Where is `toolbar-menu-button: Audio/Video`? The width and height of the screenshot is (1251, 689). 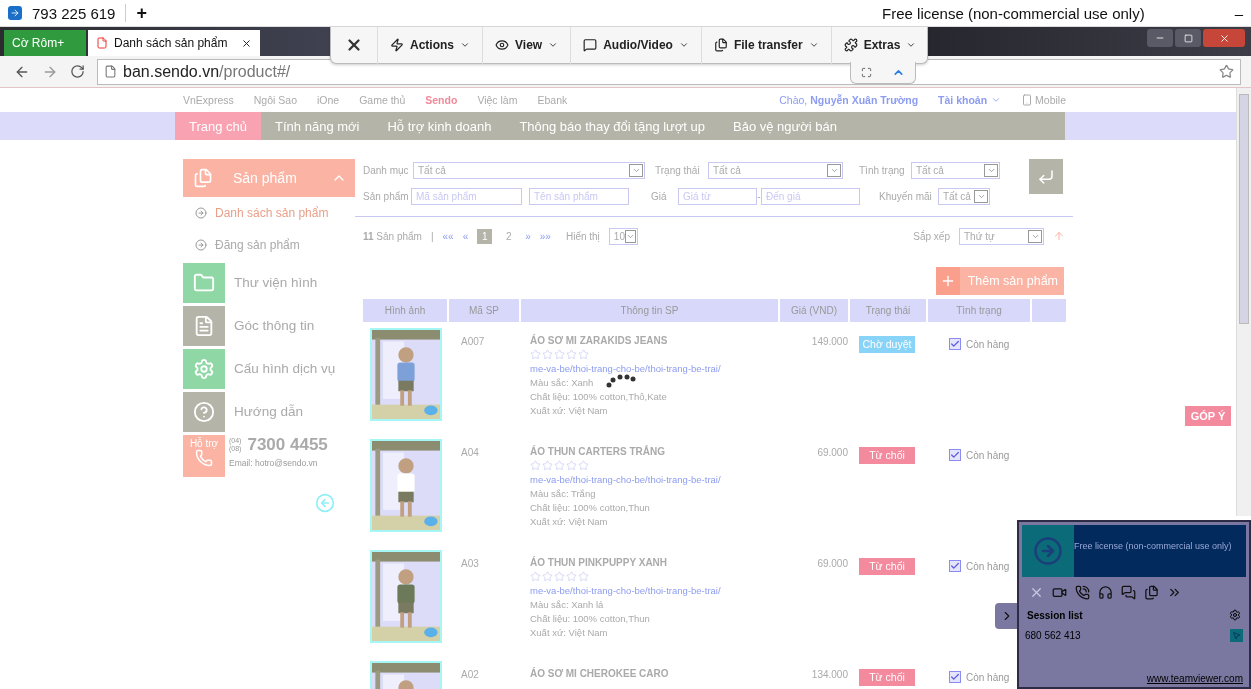
toolbar-menu-button: Audio/Video is located at coordinates (635, 45).